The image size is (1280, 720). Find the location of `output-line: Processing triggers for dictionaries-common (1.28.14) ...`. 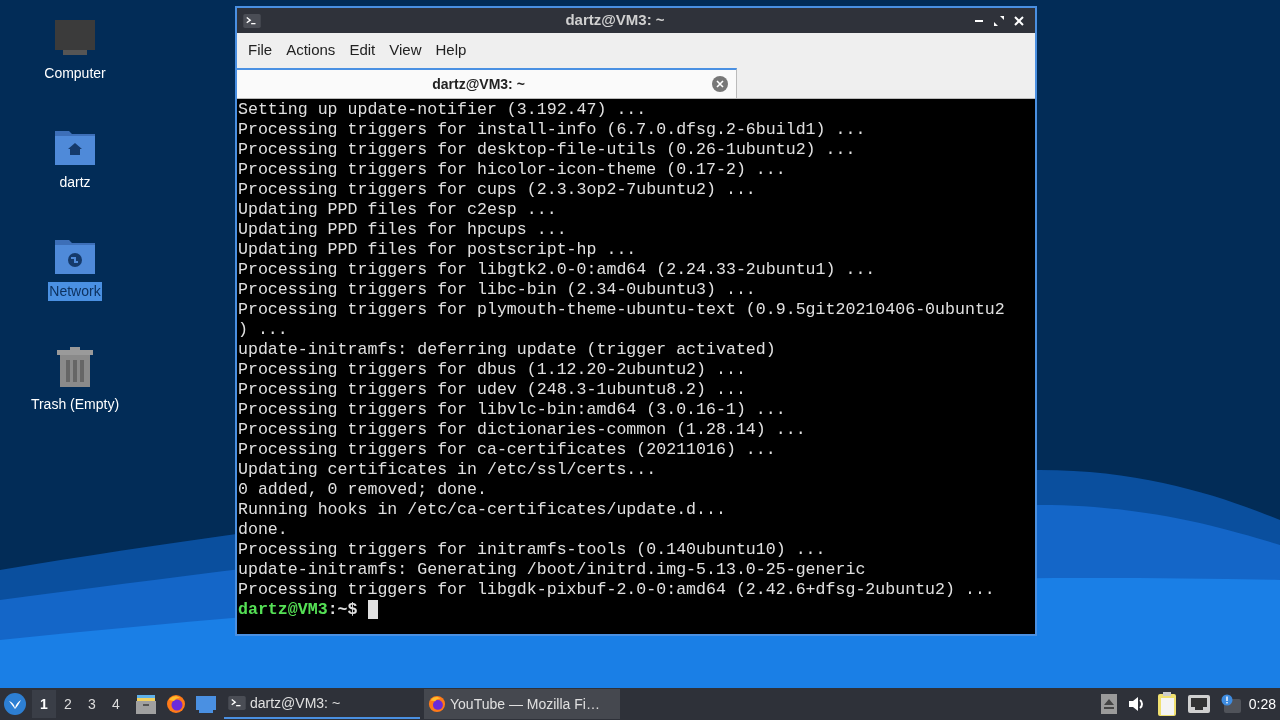

output-line: Processing triggers for dictionaries-common (1.28.14) ... is located at coordinates (522, 430).